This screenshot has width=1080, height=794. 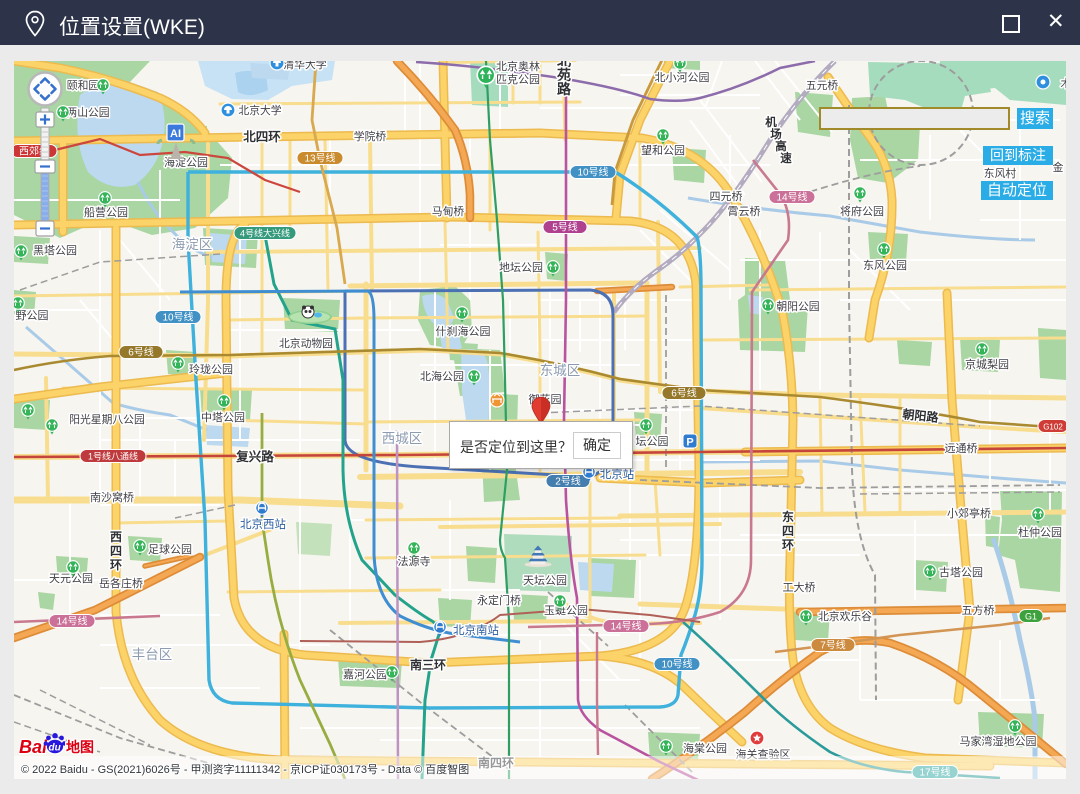 What do you see at coordinates (442, 376) in the screenshot?
I see `svg-text: 北海公园` at bounding box center [442, 376].